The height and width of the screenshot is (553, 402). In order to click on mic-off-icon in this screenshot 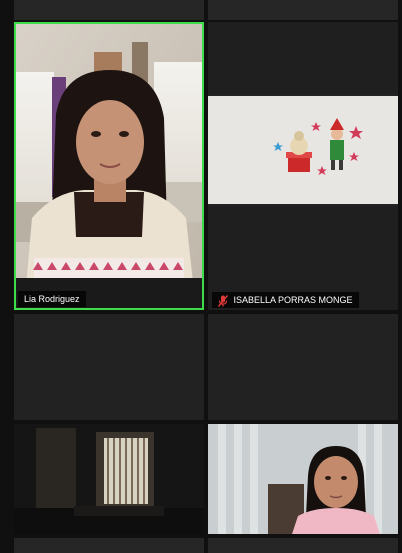, I will do `click(223, 300)`.